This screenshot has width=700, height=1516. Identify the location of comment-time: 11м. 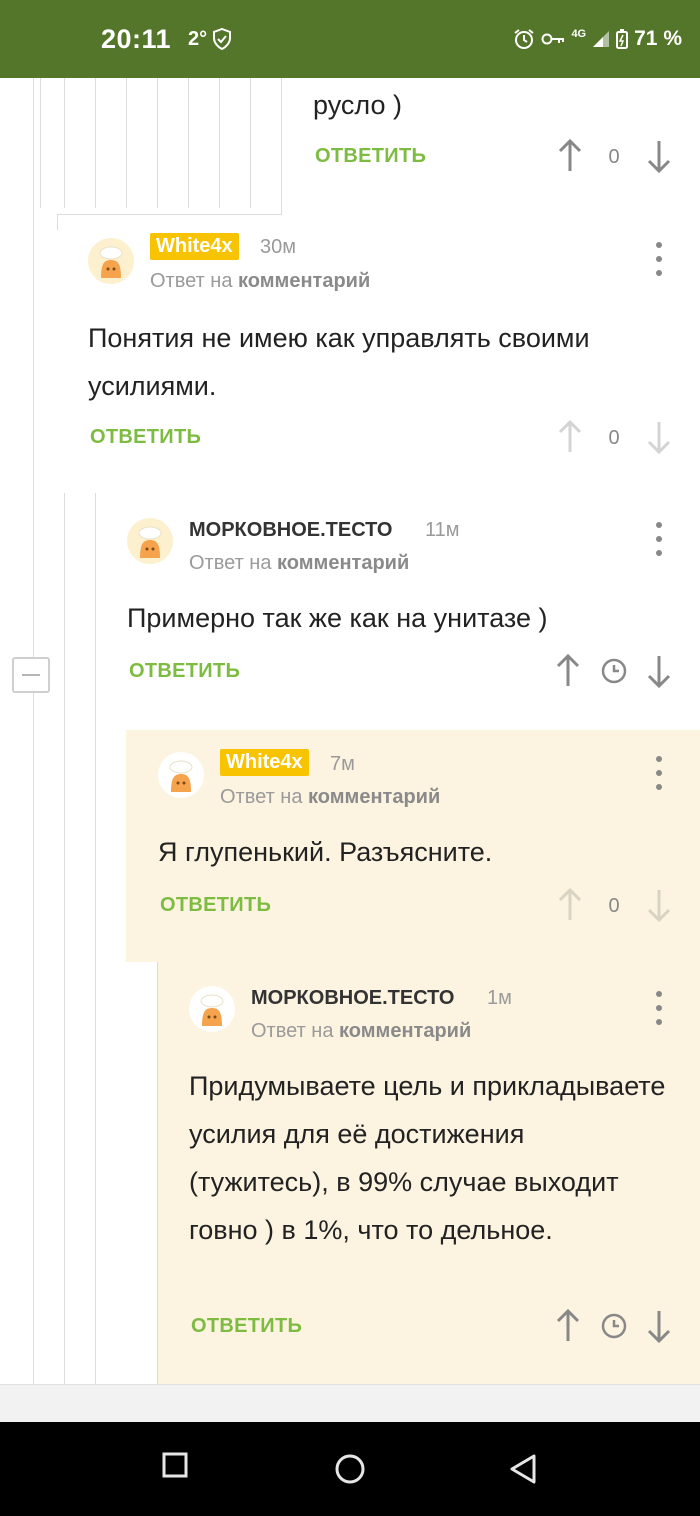
(442, 530).